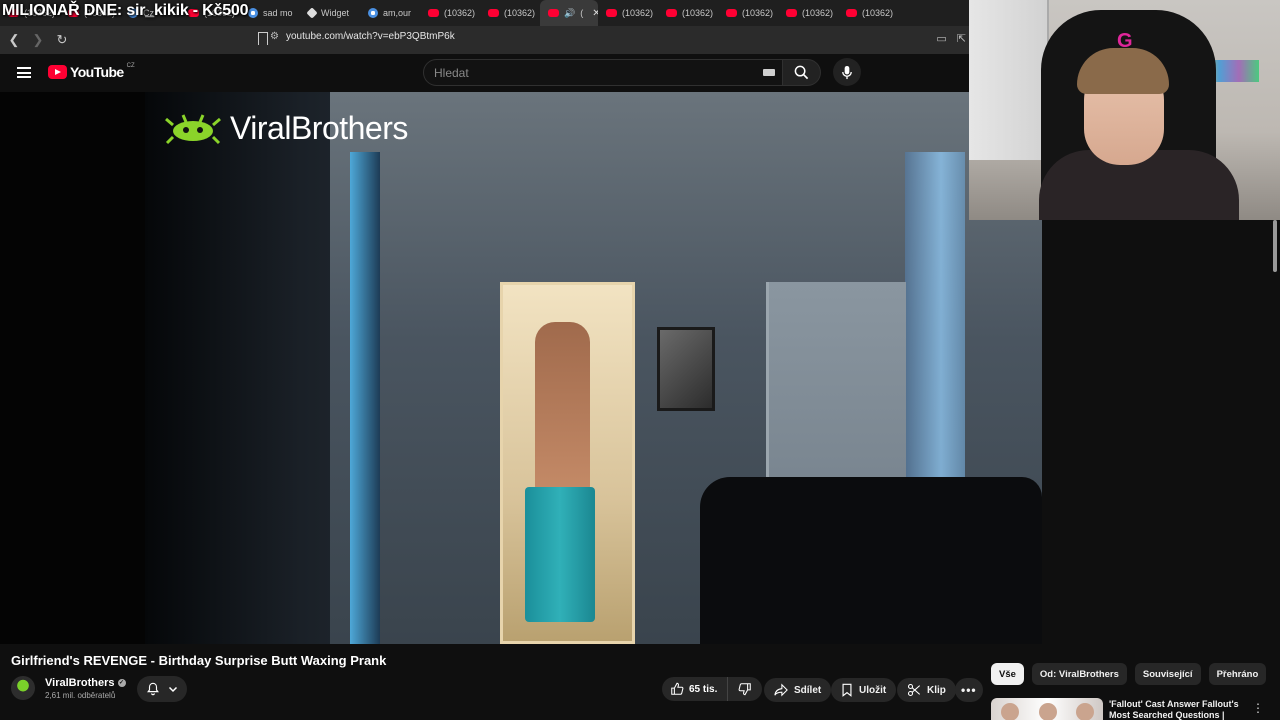 The image size is (1280, 720). What do you see at coordinates (847, 690) in the screenshot?
I see `save-bookmark-icon` at bounding box center [847, 690].